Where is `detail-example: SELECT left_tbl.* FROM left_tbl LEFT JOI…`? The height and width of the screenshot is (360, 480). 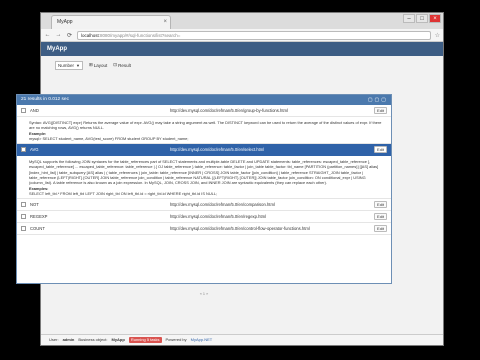 detail-example: SELECT left_tbl.* FROM left_tbl LEFT JOI… is located at coordinates (123, 193).